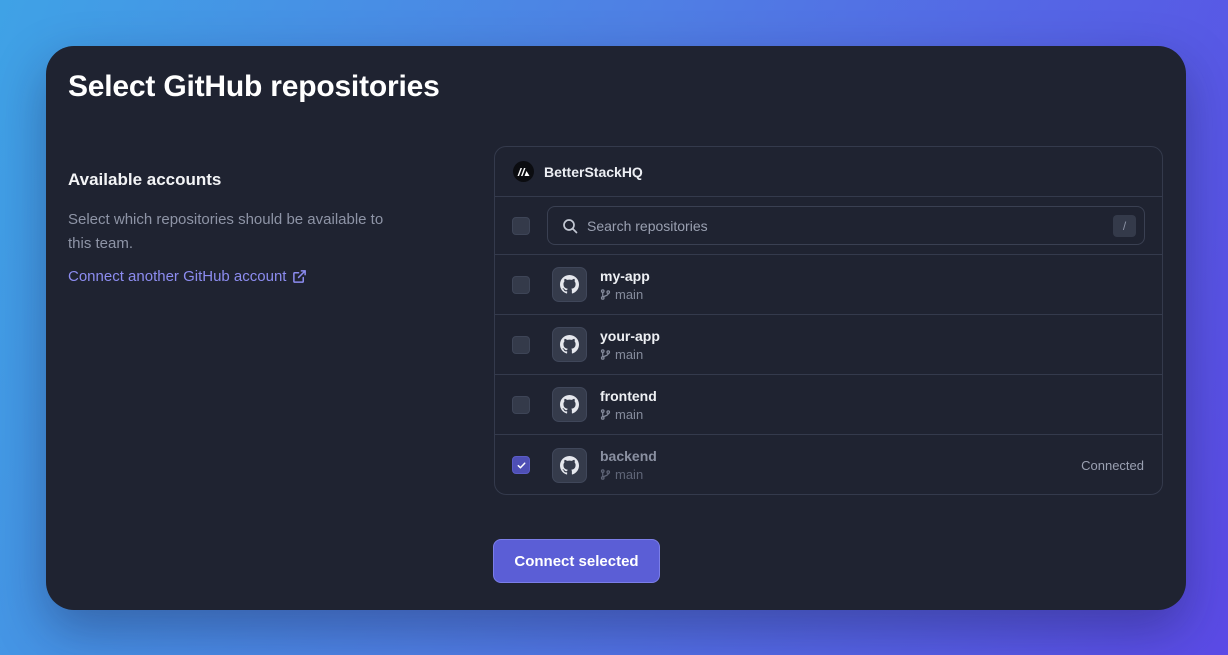 Image resolution: width=1228 pixels, height=655 pixels. I want to click on search-input, so click(827, 225).